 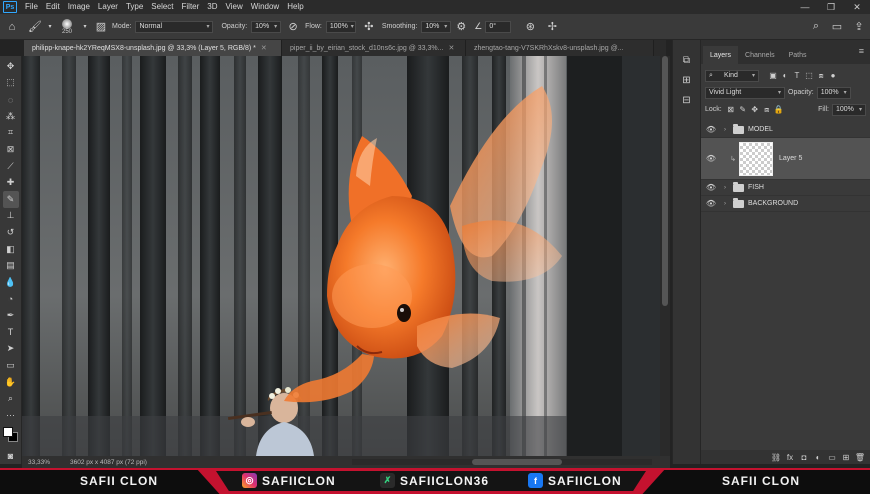 What do you see at coordinates (266, 26) in the screenshot?
I see `opacity-input: 10% ▾` at bounding box center [266, 26].